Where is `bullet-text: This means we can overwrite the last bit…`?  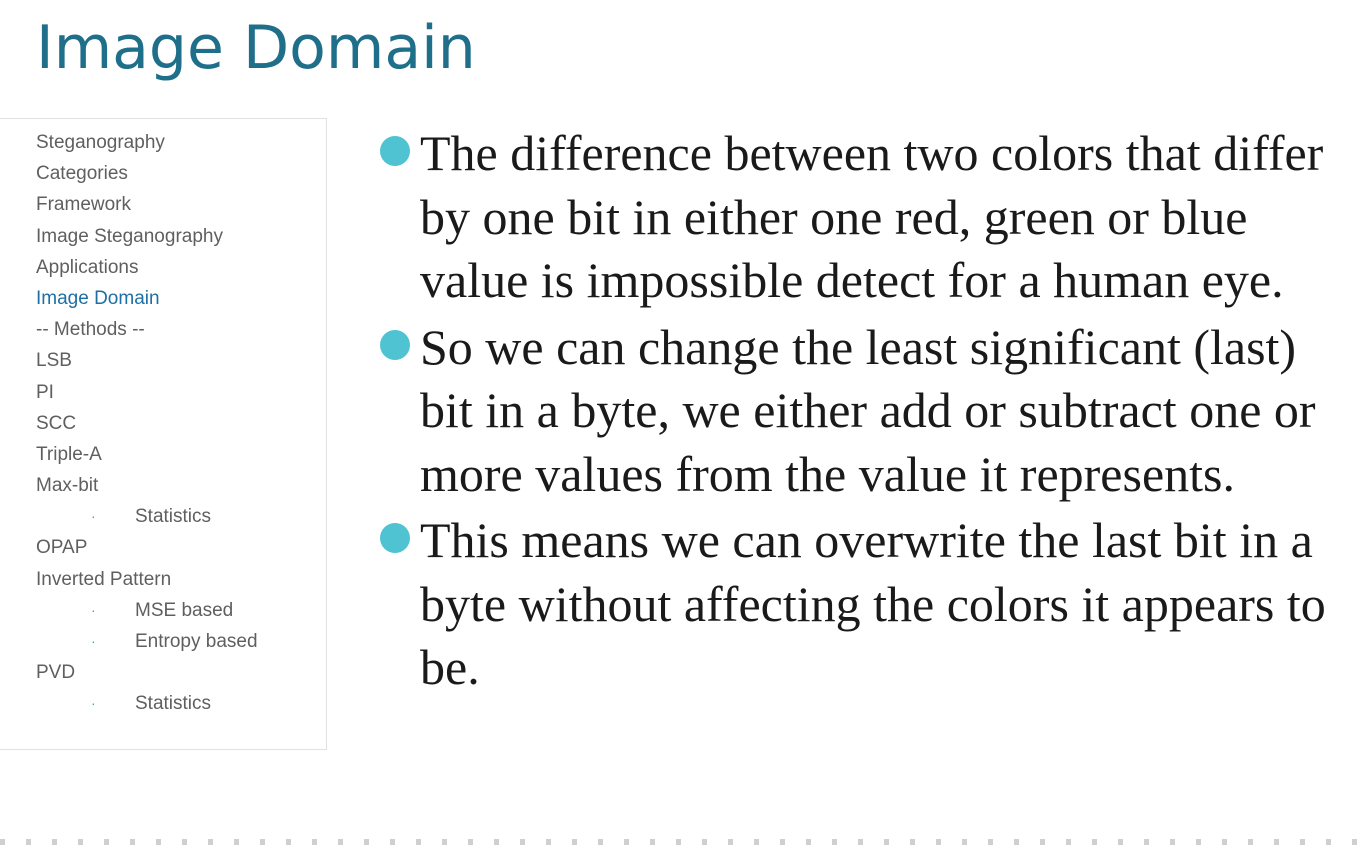 bullet-text: This means we can overwrite the last bit… is located at coordinates (873, 603).